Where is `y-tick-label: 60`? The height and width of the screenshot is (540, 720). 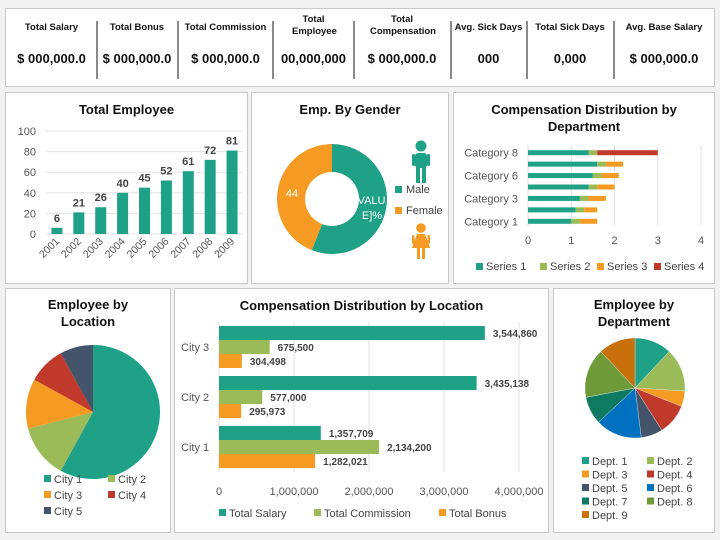
y-tick-label: 60 is located at coordinates (30, 173).